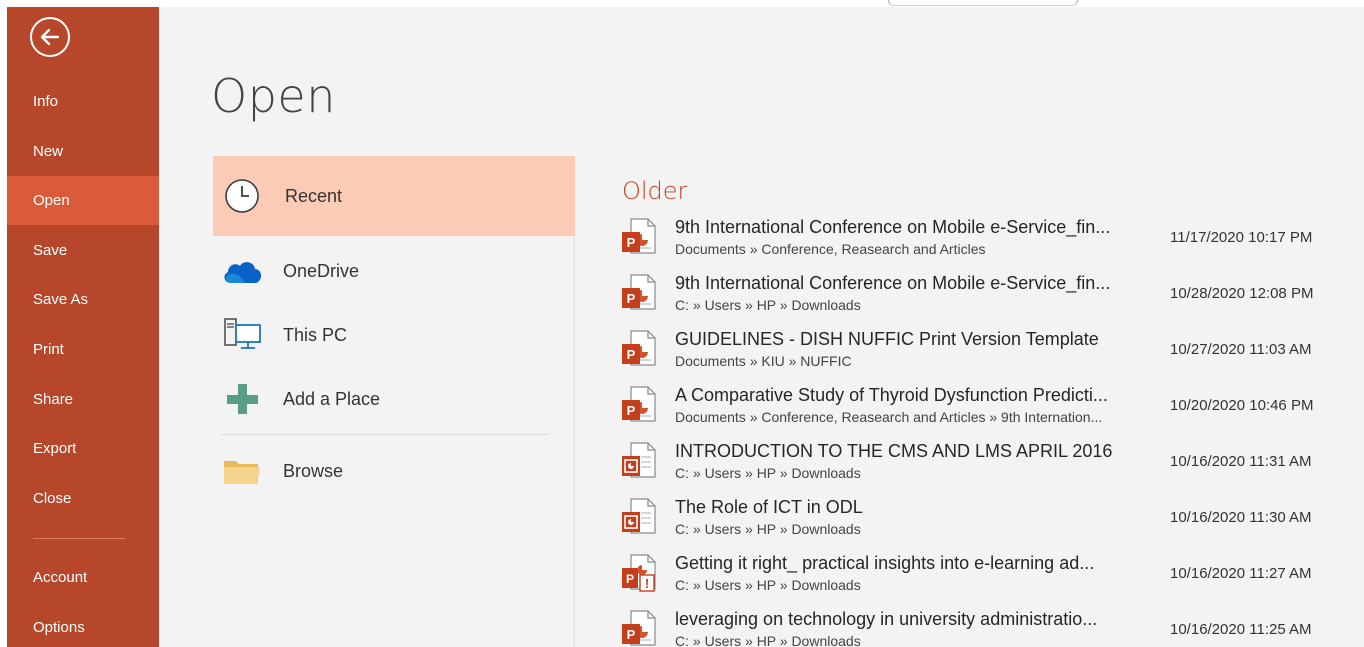  I want to click on location-recent: Recent, so click(394, 196).